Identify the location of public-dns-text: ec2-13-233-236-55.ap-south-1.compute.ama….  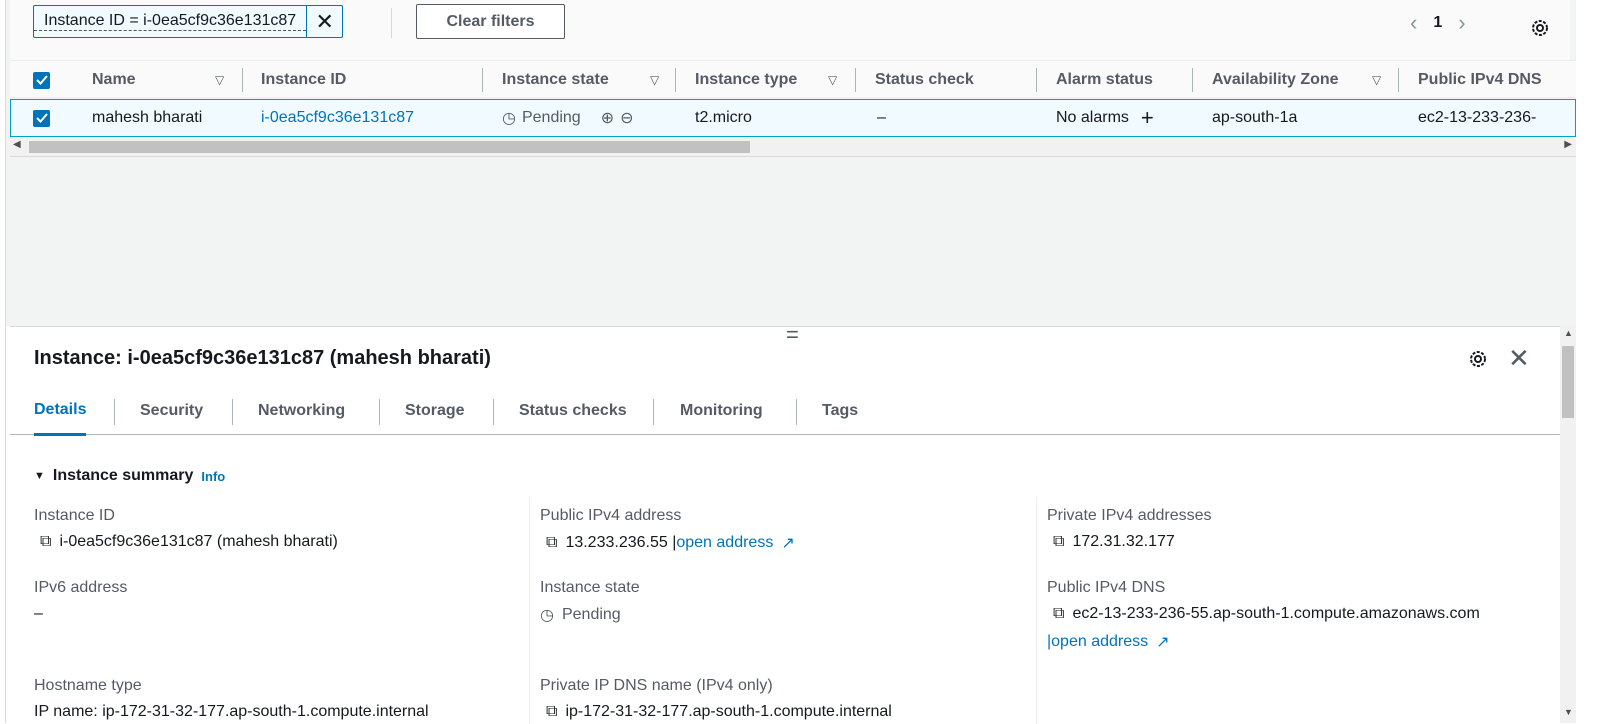
(1276, 613).